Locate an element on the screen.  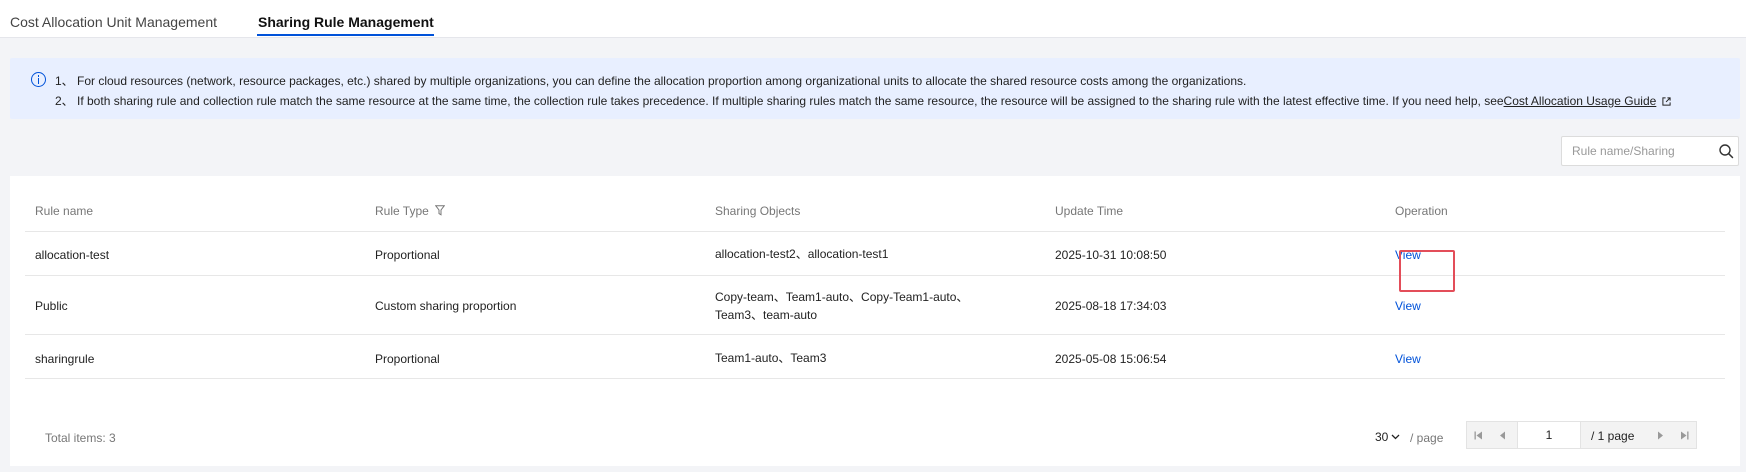
prev-page-button is located at coordinates (1503, 435).